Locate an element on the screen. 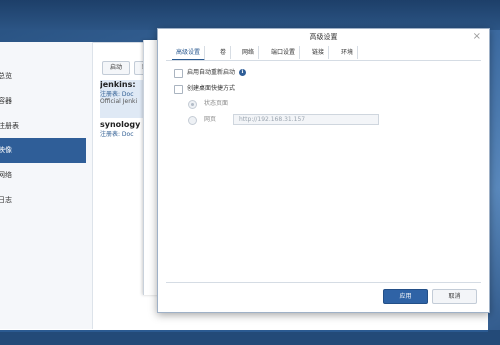  sidebar-item-overview: 总览 is located at coordinates (43, 76).